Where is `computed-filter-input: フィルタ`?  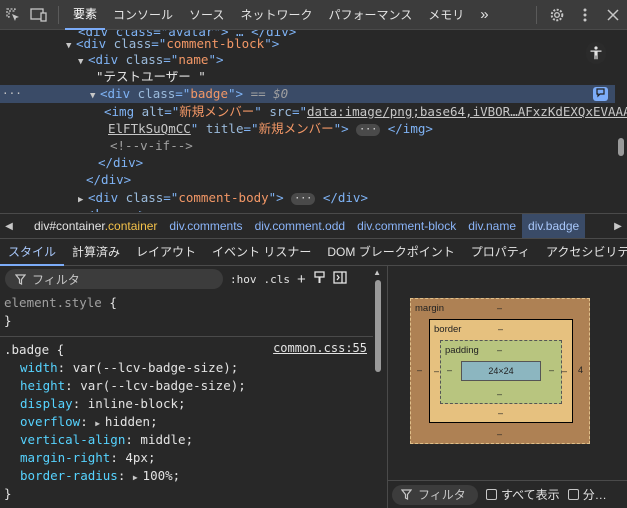 computed-filter-input: フィルタ is located at coordinates (435, 494).